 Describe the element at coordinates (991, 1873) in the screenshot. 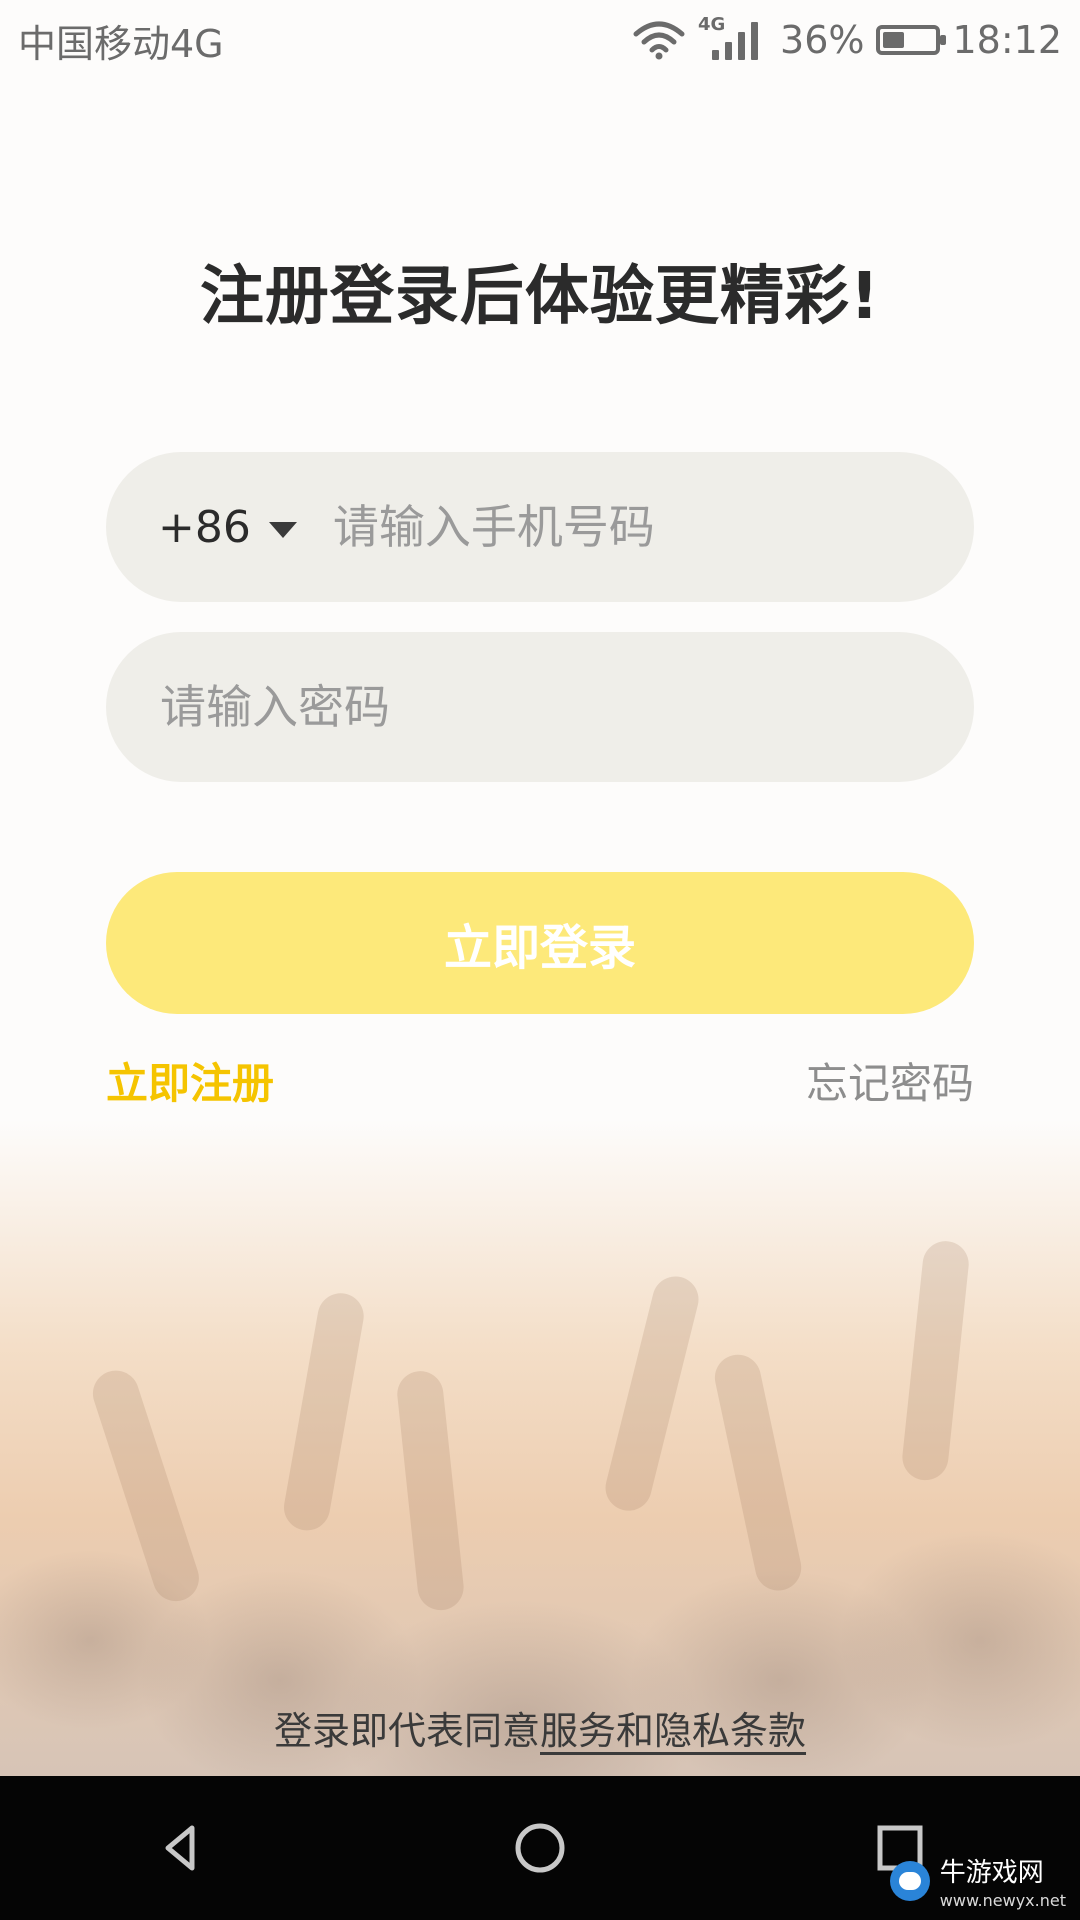

I see `watermark-title: 牛游戏网` at that location.